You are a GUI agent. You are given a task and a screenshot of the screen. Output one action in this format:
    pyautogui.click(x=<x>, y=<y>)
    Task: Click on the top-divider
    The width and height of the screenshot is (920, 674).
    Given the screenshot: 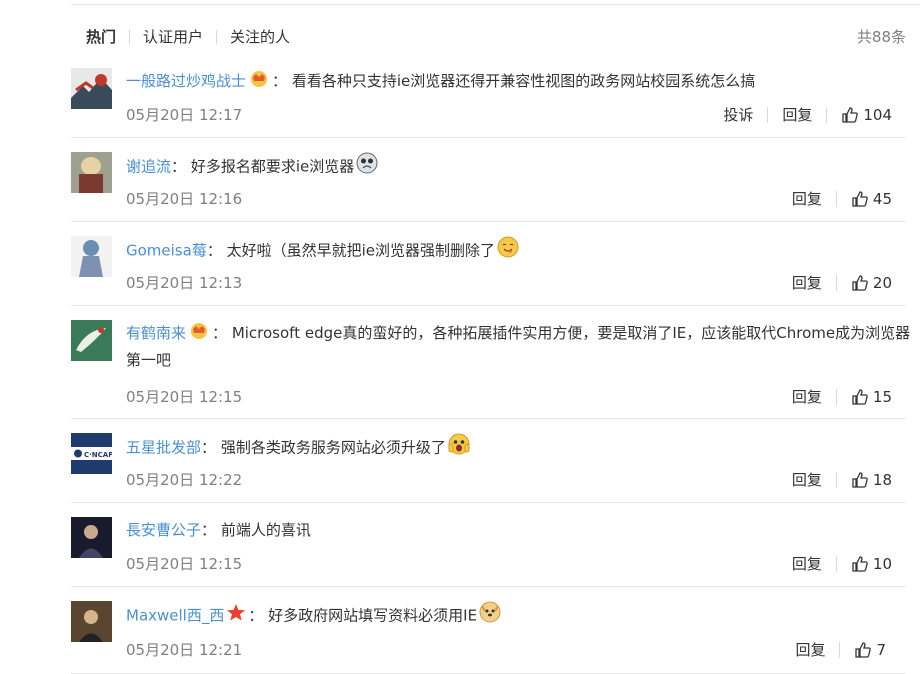 What is the action you would take?
    pyautogui.click(x=495, y=4)
    